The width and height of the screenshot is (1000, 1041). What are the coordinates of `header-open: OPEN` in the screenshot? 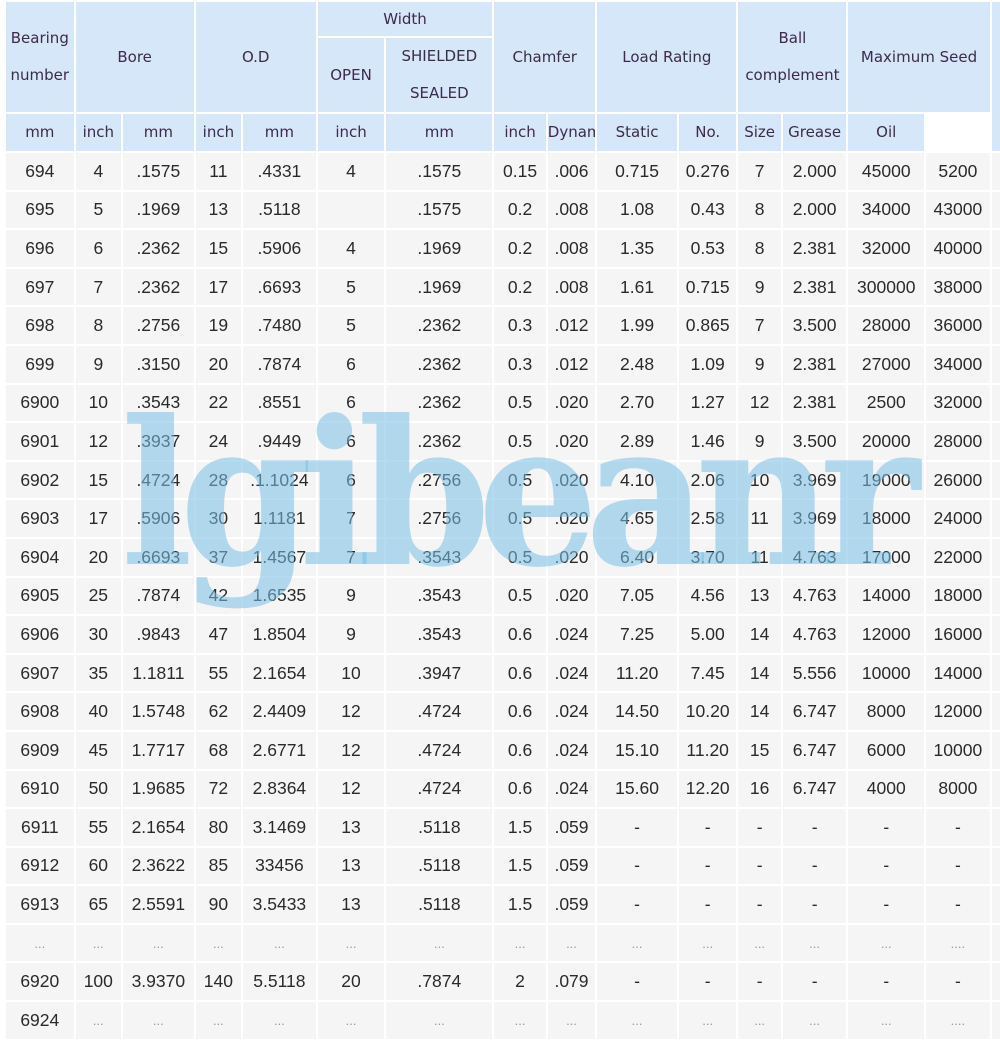 It's located at (351, 75).